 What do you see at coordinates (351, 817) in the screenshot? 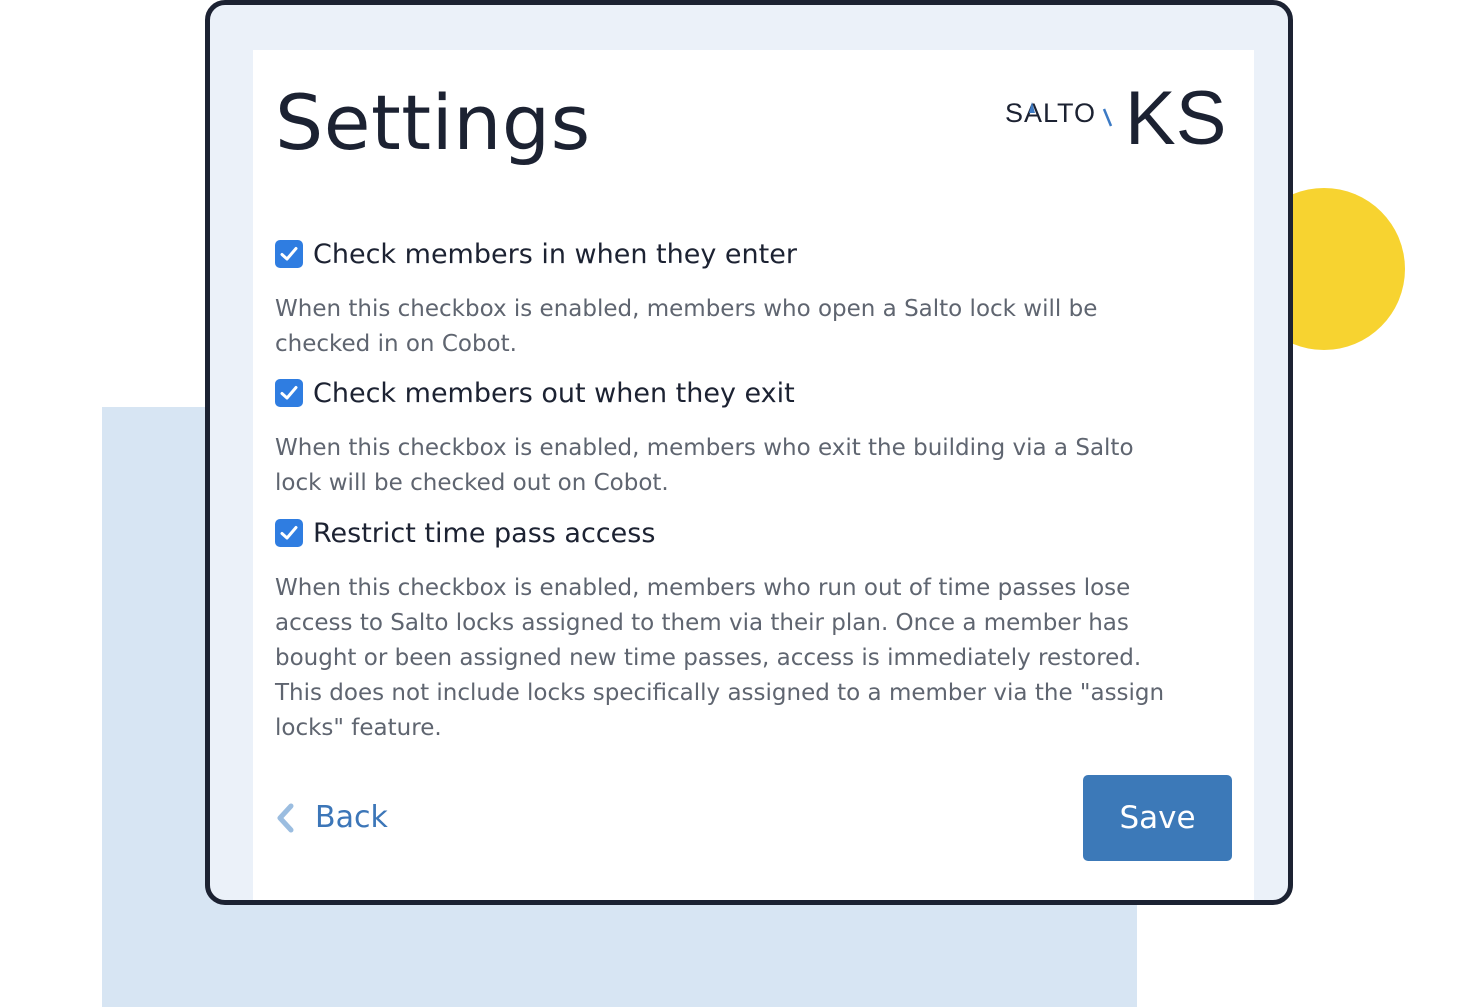
I see `back-label: Back` at bounding box center [351, 817].